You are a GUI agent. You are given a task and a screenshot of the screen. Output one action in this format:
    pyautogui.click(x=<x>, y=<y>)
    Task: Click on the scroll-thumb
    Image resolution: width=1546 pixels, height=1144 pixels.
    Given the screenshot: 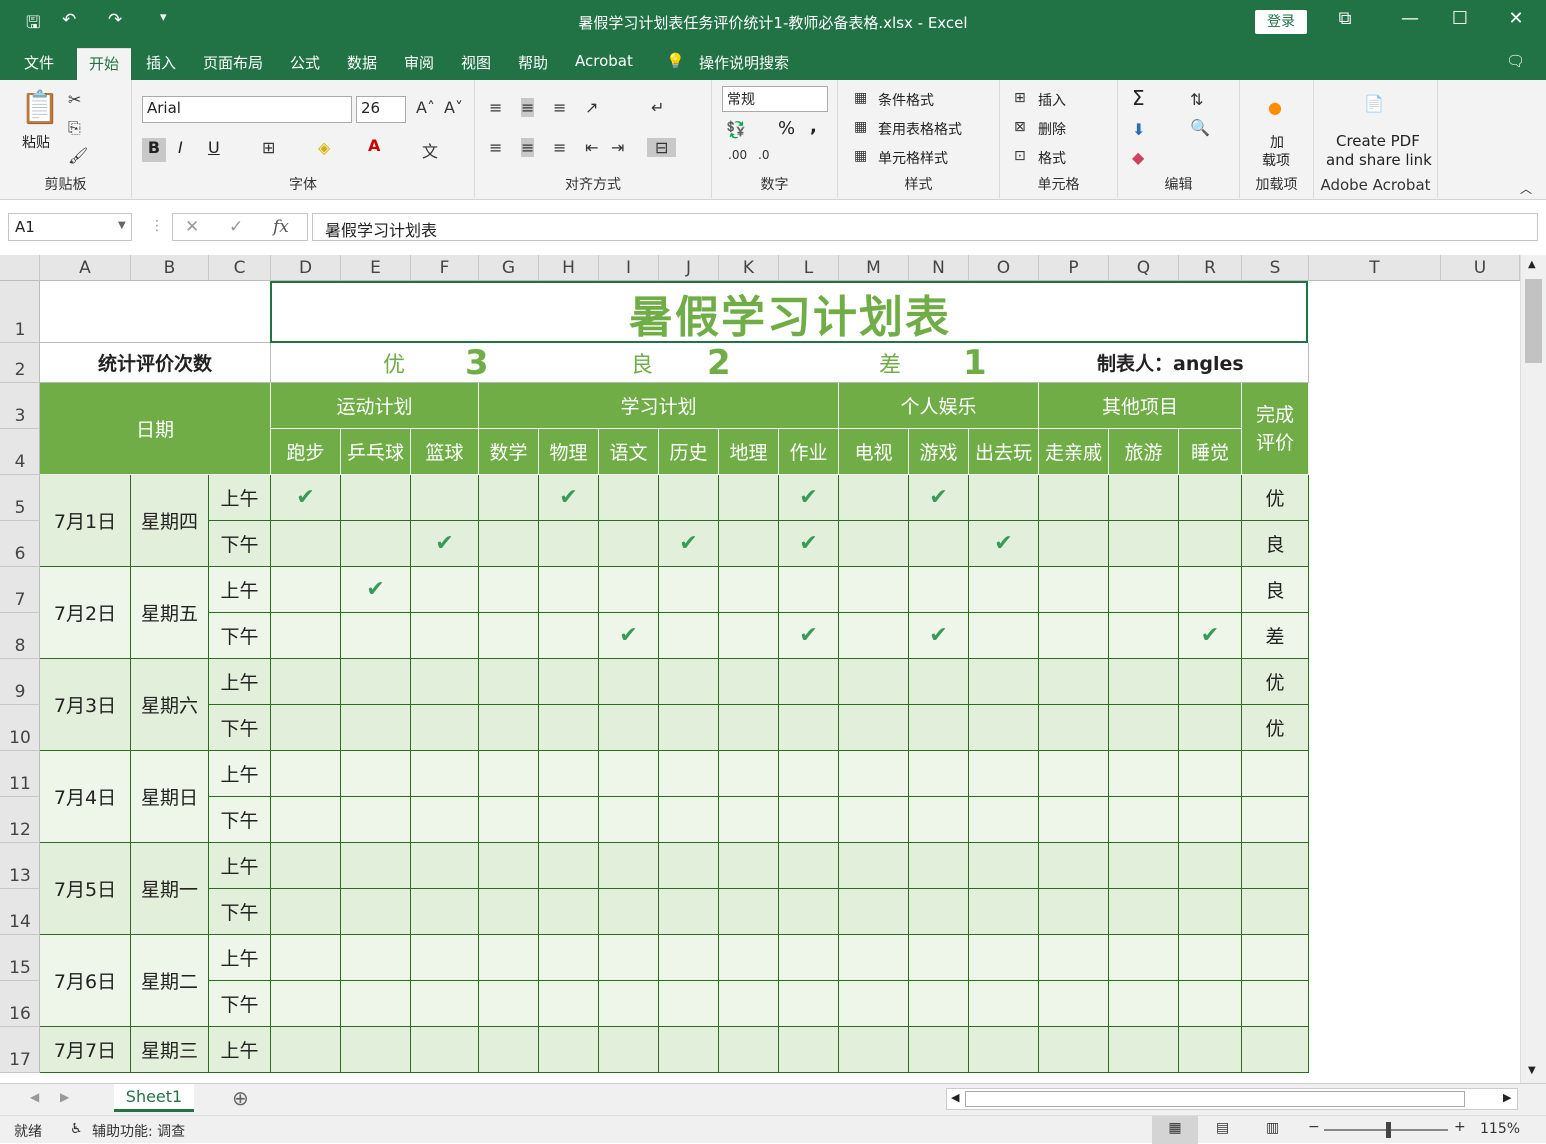 What is the action you would take?
    pyautogui.click(x=1533, y=321)
    